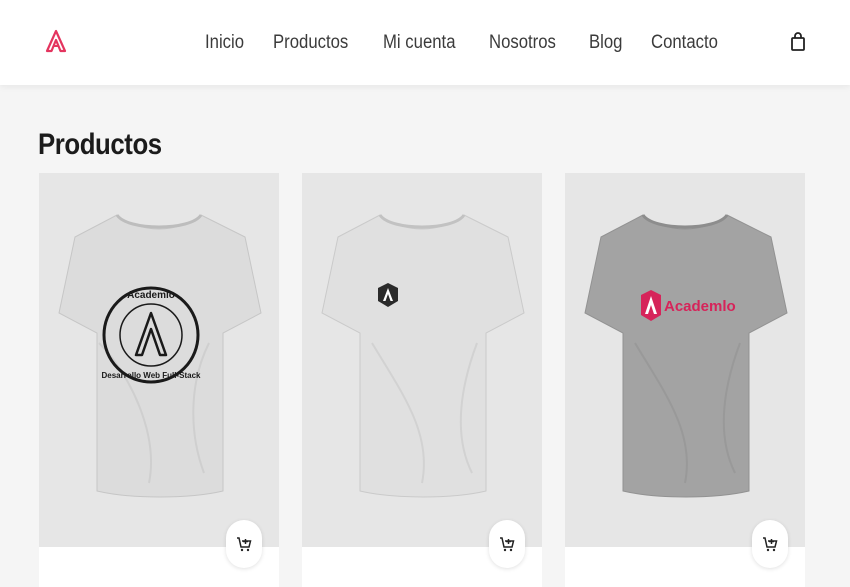 This screenshot has height=587, width=850. What do you see at coordinates (605, 43) in the screenshot?
I see `nav-blog: Blog` at bounding box center [605, 43].